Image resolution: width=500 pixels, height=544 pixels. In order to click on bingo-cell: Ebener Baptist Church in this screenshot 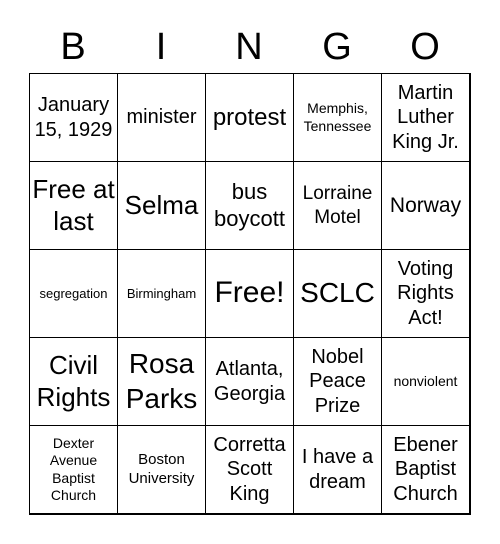, I will do `click(425, 469)`.